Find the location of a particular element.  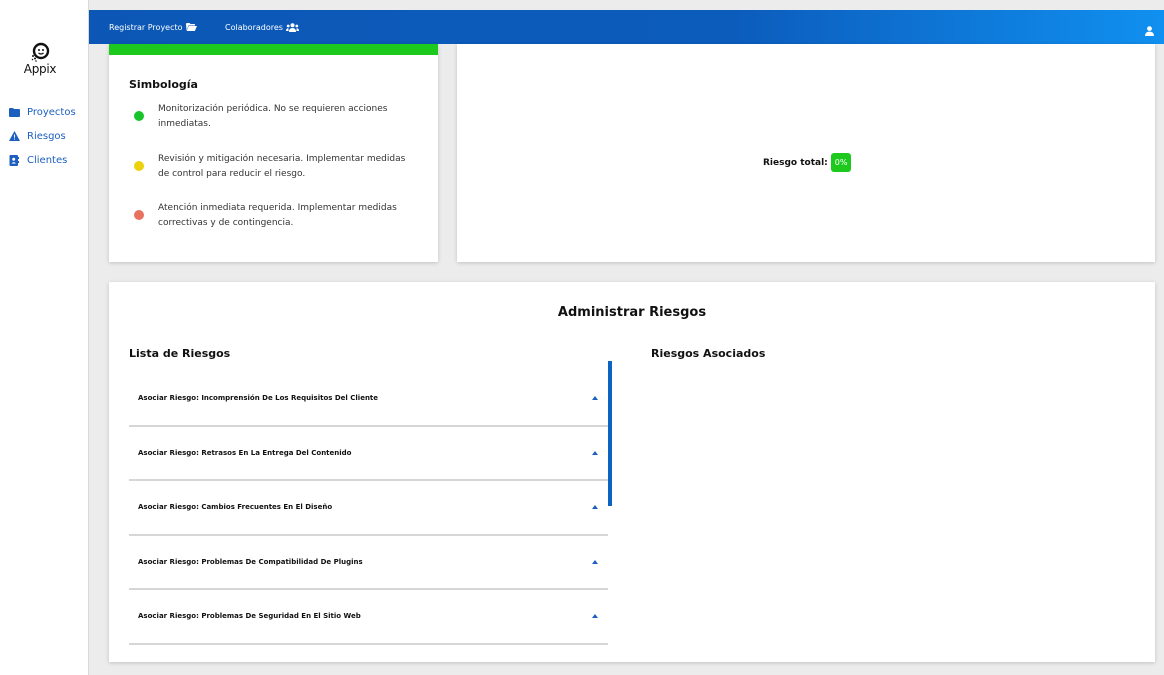

app-logo: Appix is located at coordinates (40, 59).